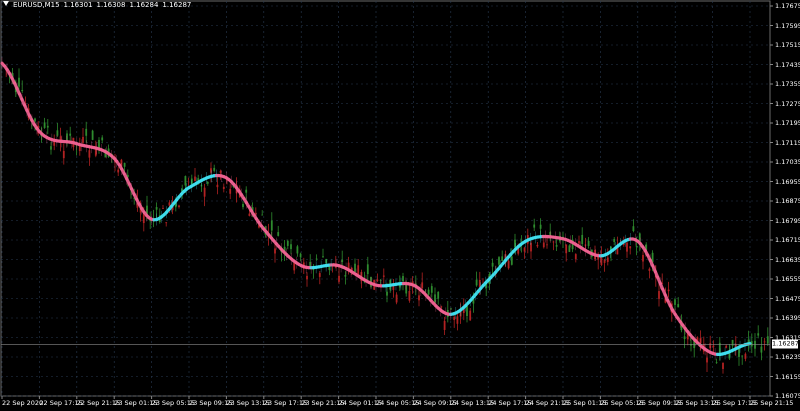 The image size is (800, 411). Describe the element at coordinates (36, 5) in the screenshot. I see `symbol-label: EURUSD,M15` at that location.